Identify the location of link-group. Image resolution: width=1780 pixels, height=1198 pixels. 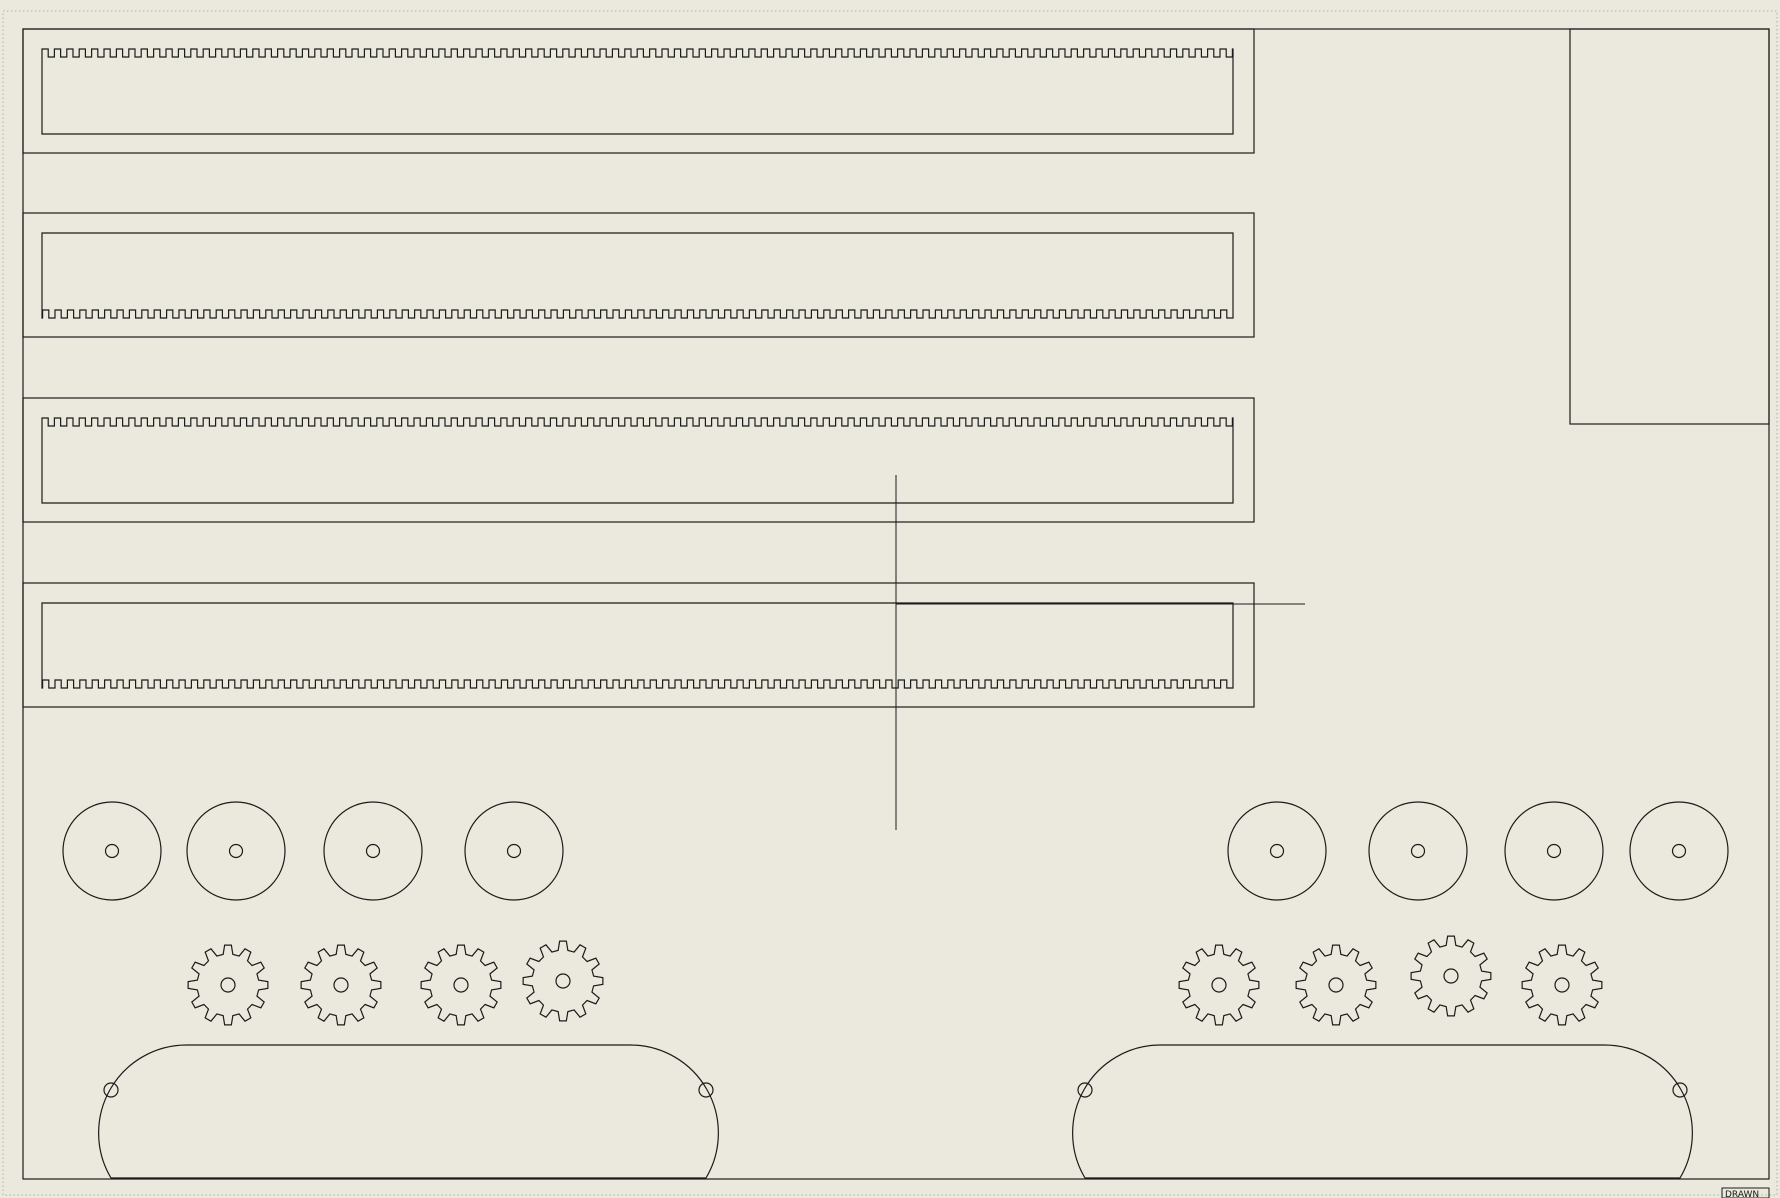
(895, 1111).